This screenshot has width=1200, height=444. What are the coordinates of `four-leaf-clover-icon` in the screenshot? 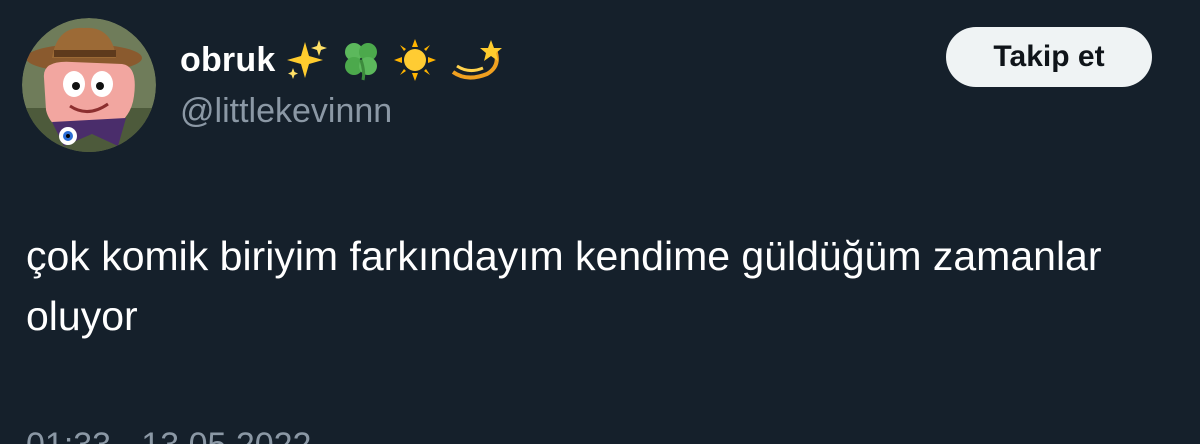 It's located at (361, 60).